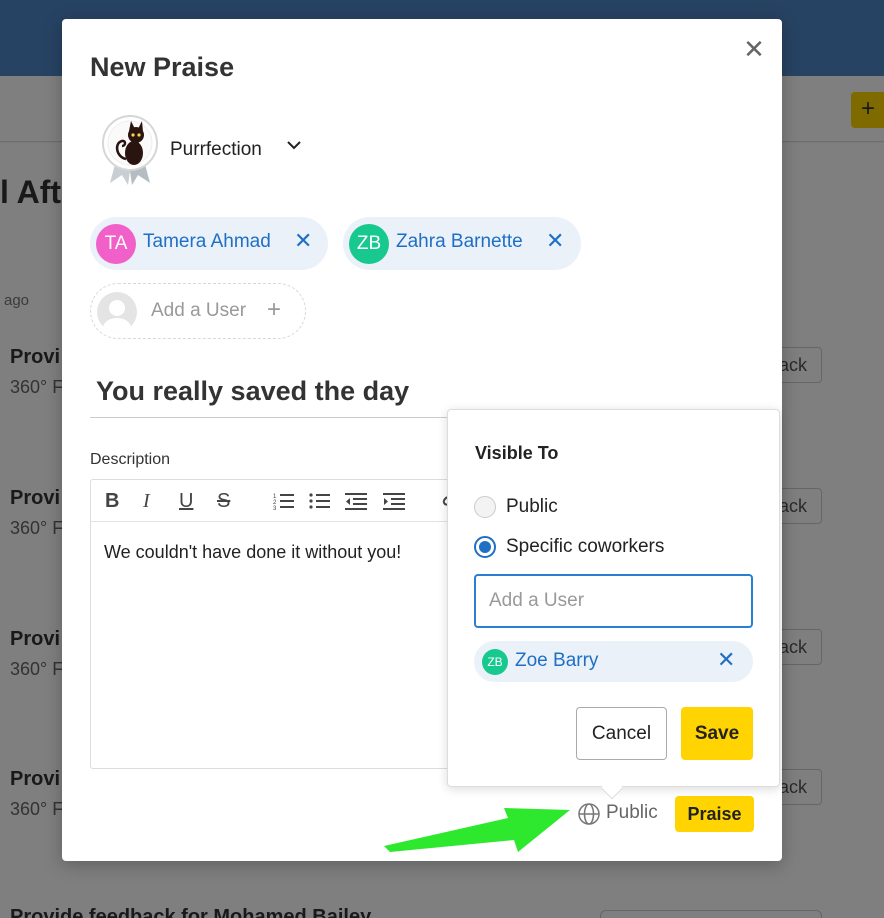 Image resolution: width=884 pixels, height=918 pixels. Describe the element at coordinates (116, 244) in the screenshot. I see `avatar: TA` at that location.